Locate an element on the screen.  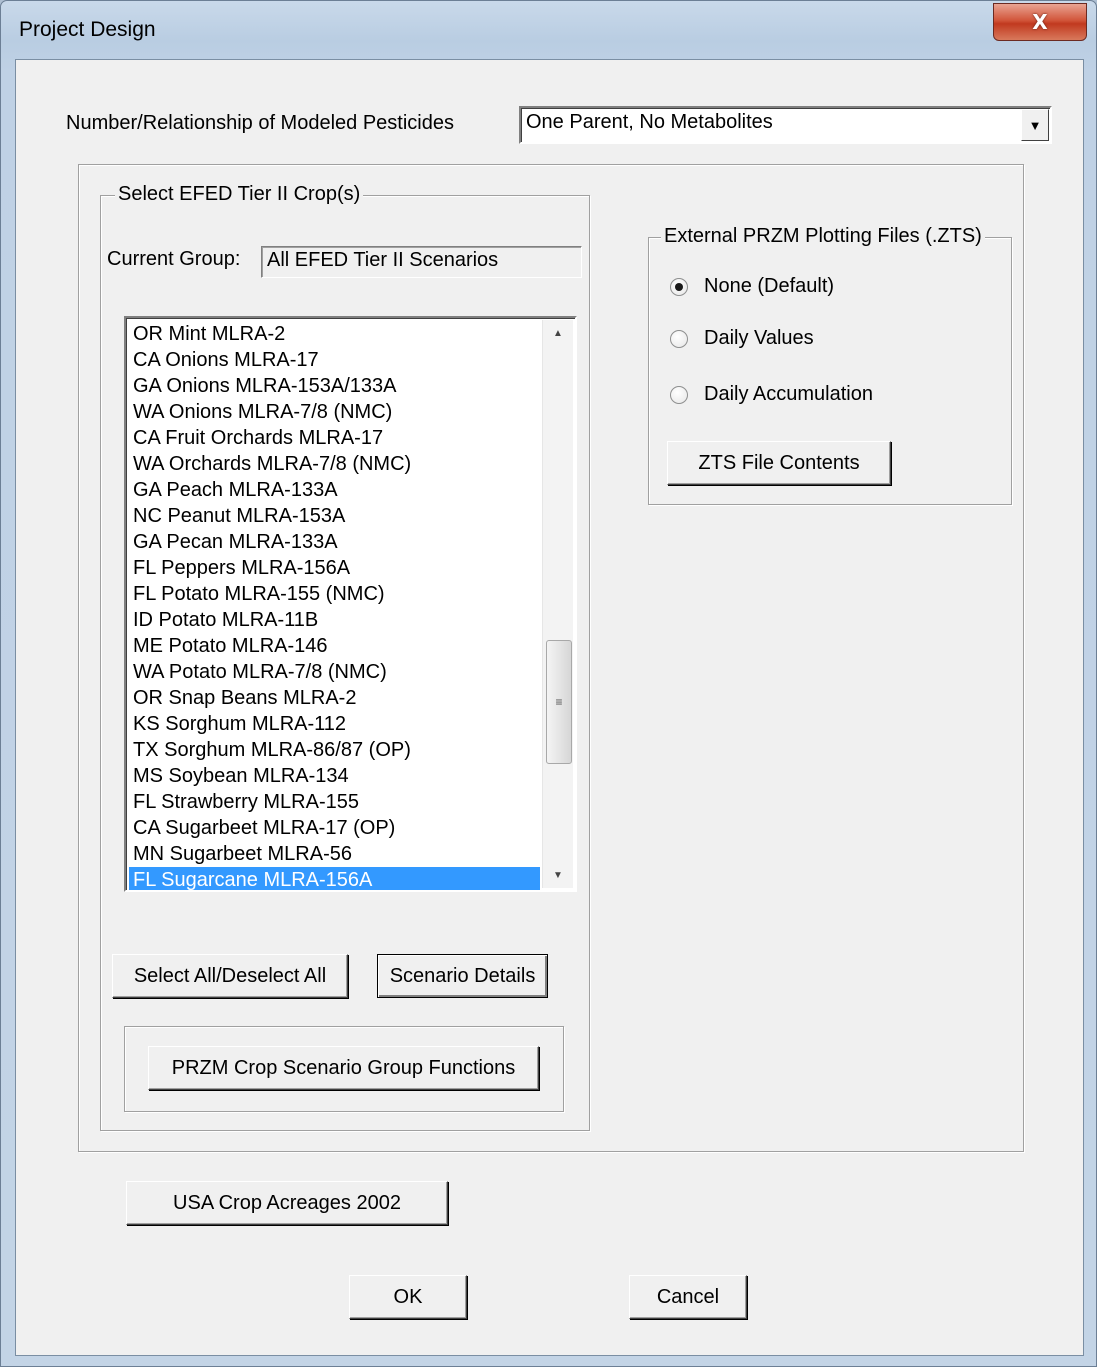
cancel-button: Cancel is located at coordinates (688, 1297).